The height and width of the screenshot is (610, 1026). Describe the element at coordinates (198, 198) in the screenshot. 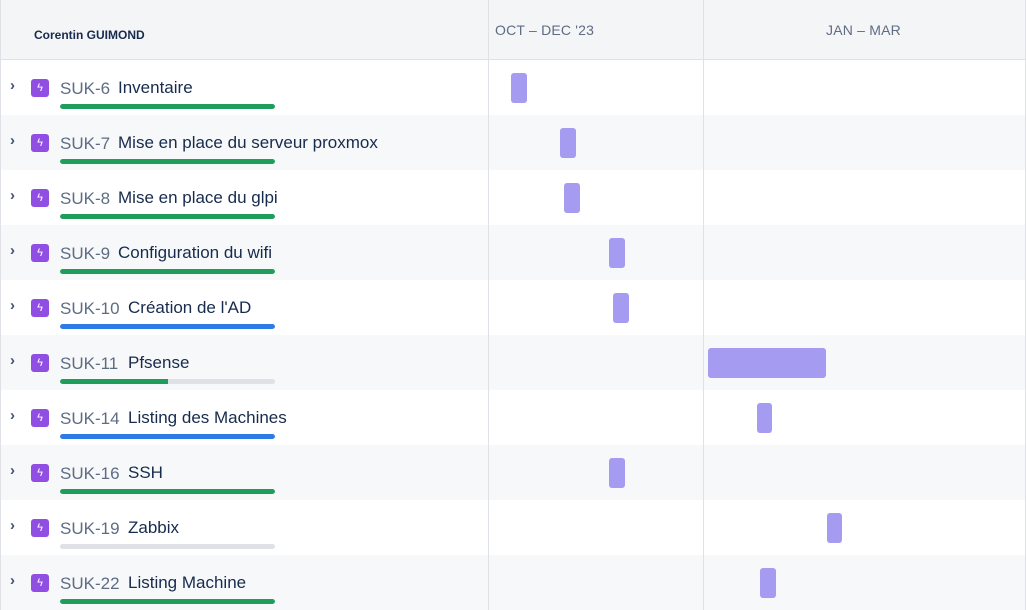

I see `issue-title: Mise en place du glpi` at that location.